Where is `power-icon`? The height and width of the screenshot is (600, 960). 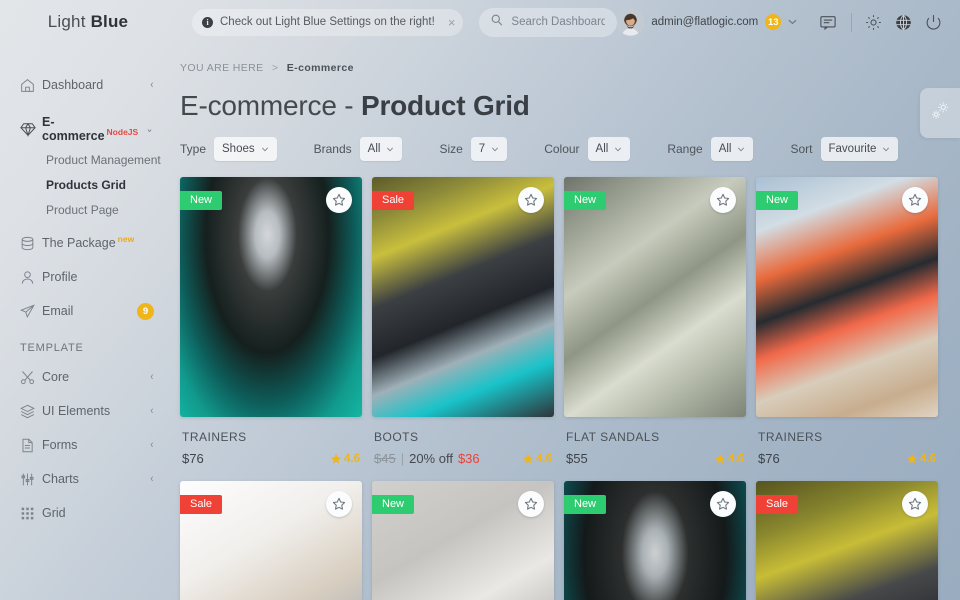 power-icon is located at coordinates (933, 22).